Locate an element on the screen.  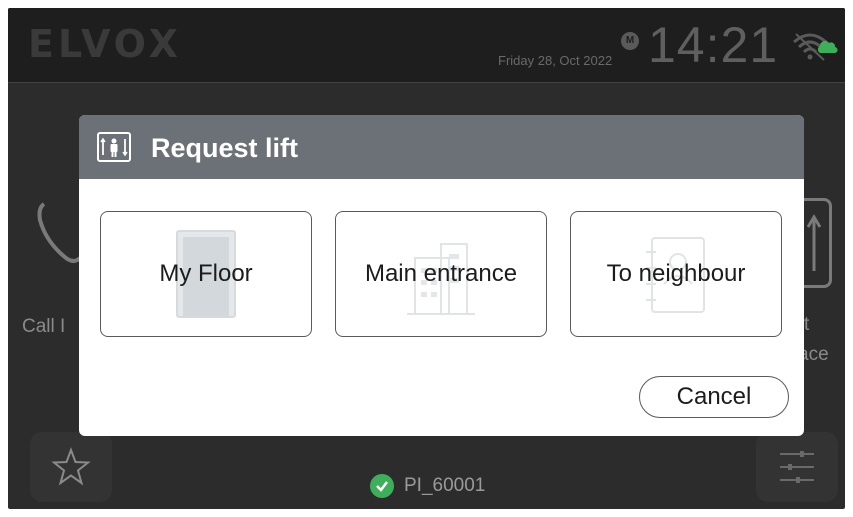
star-icon is located at coordinates (71, 466).